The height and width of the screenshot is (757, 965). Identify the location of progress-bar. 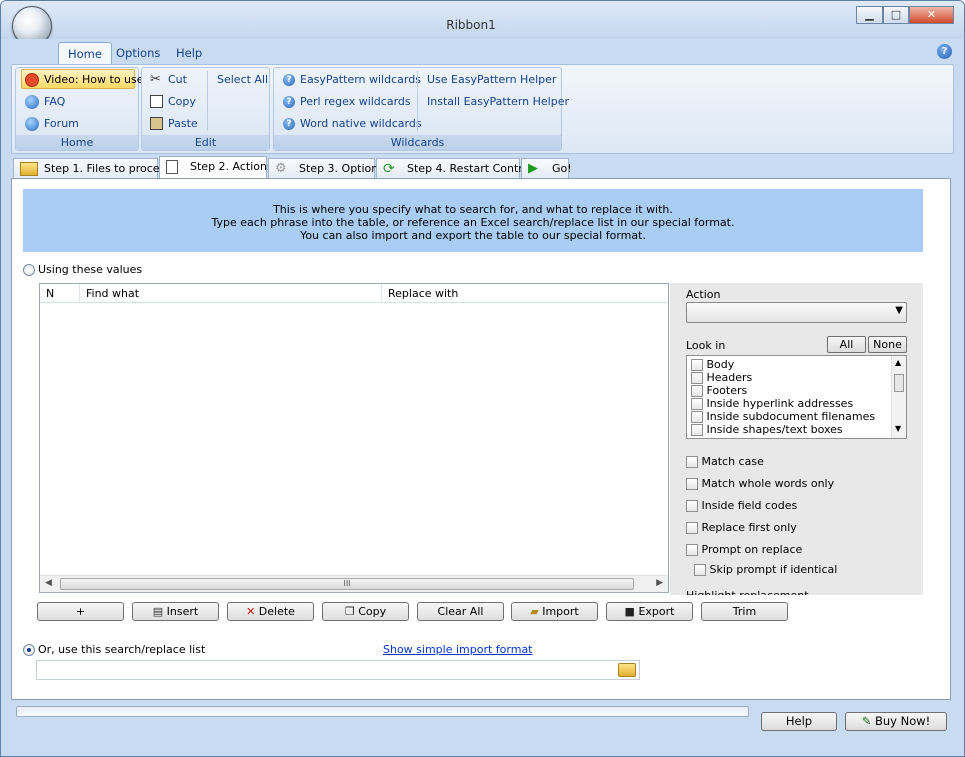
(382, 711).